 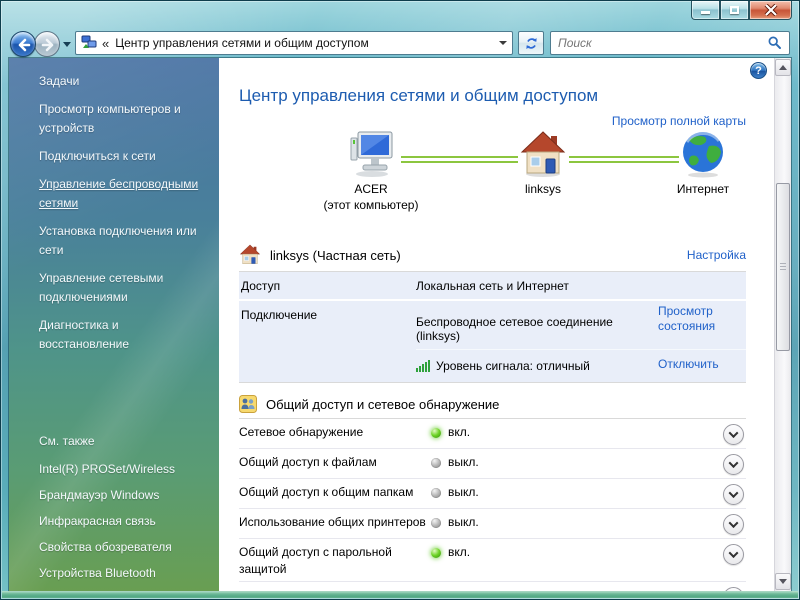 What do you see at coordinates (775, 43) in the screenshot?
I see `search-icon` at bounding box center [775, 43].